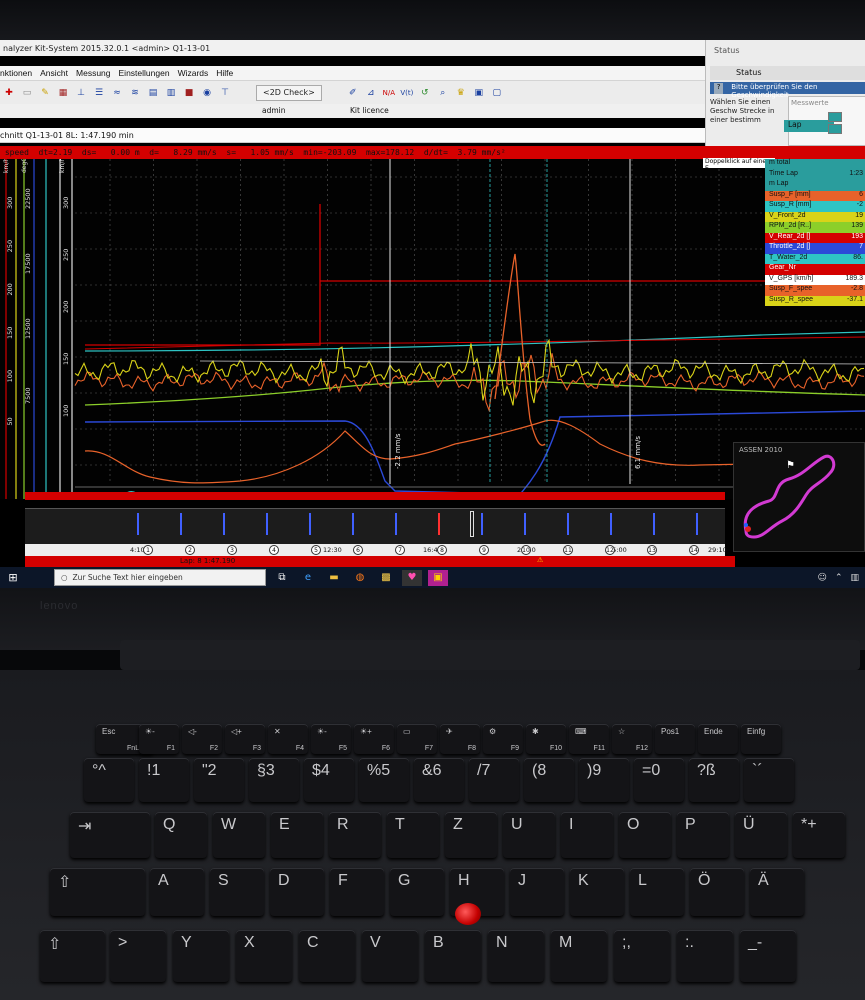  I want to click on lap-cursor, so click(472, 524).